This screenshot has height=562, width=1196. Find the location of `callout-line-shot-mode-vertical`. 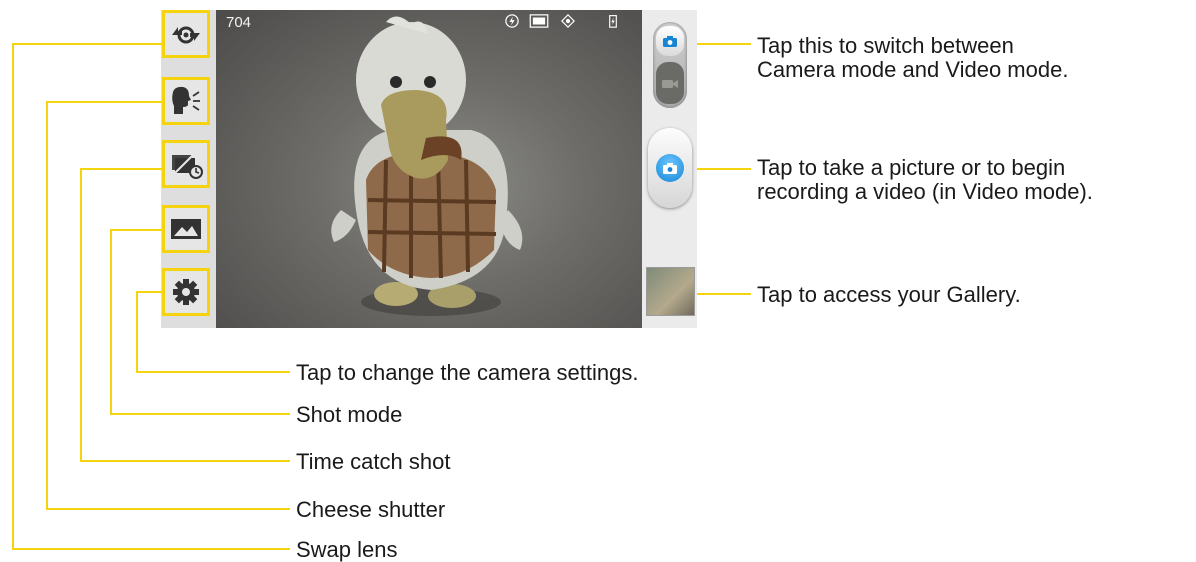

callout-line-shot-mode-vertical is located at coordinates (111, 322).